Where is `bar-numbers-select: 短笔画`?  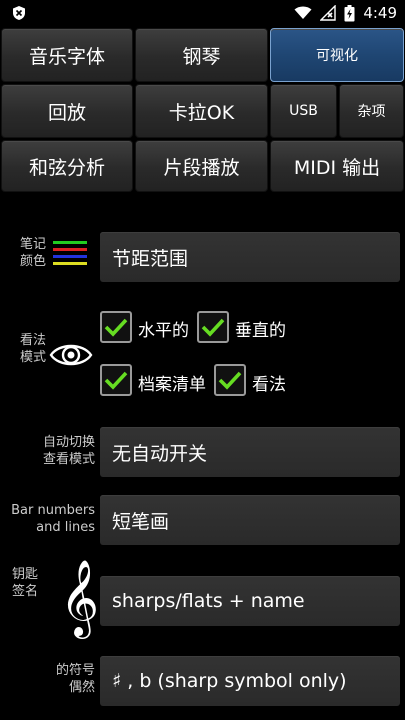
bar-numbers-select: 短笔画 is located at coordinates (250, 520).